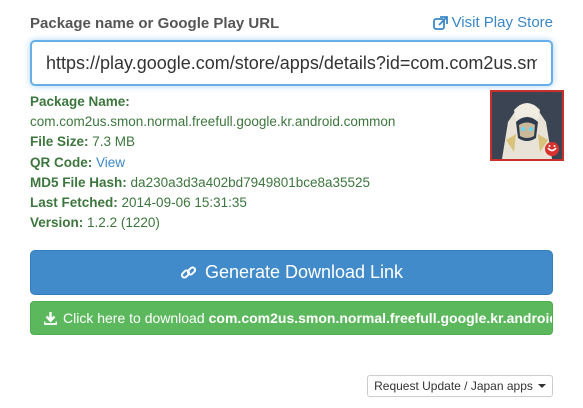 This screenshot has height=408, width=583. What do you see at coordinates (50, 318) in the screenshot?
I see `download-icon` at bounding box center [50, 318].